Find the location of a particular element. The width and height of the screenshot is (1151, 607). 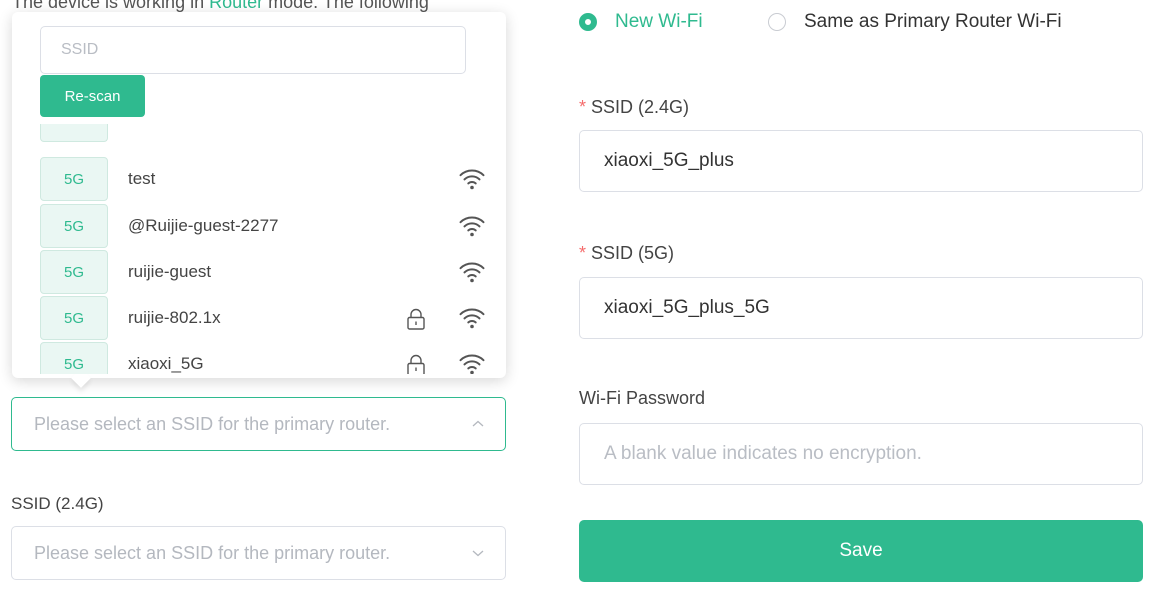

radio-same-as-primary-label: Same as Primary Router Wi-Fi is located at coordinates (933, 21).